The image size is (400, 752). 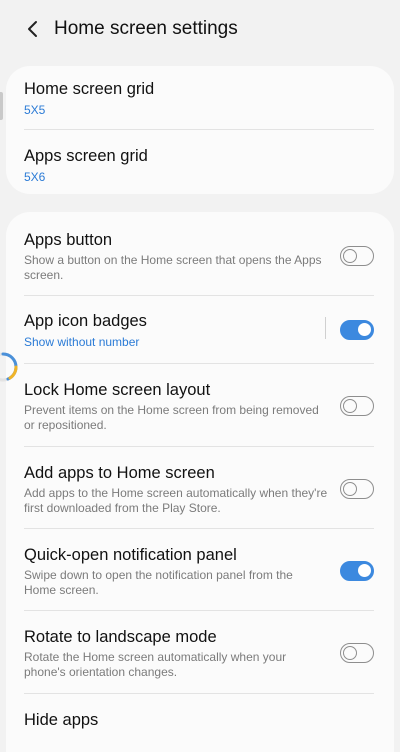 I want to click on chevron-left-icon, so click(x=32, y=29).